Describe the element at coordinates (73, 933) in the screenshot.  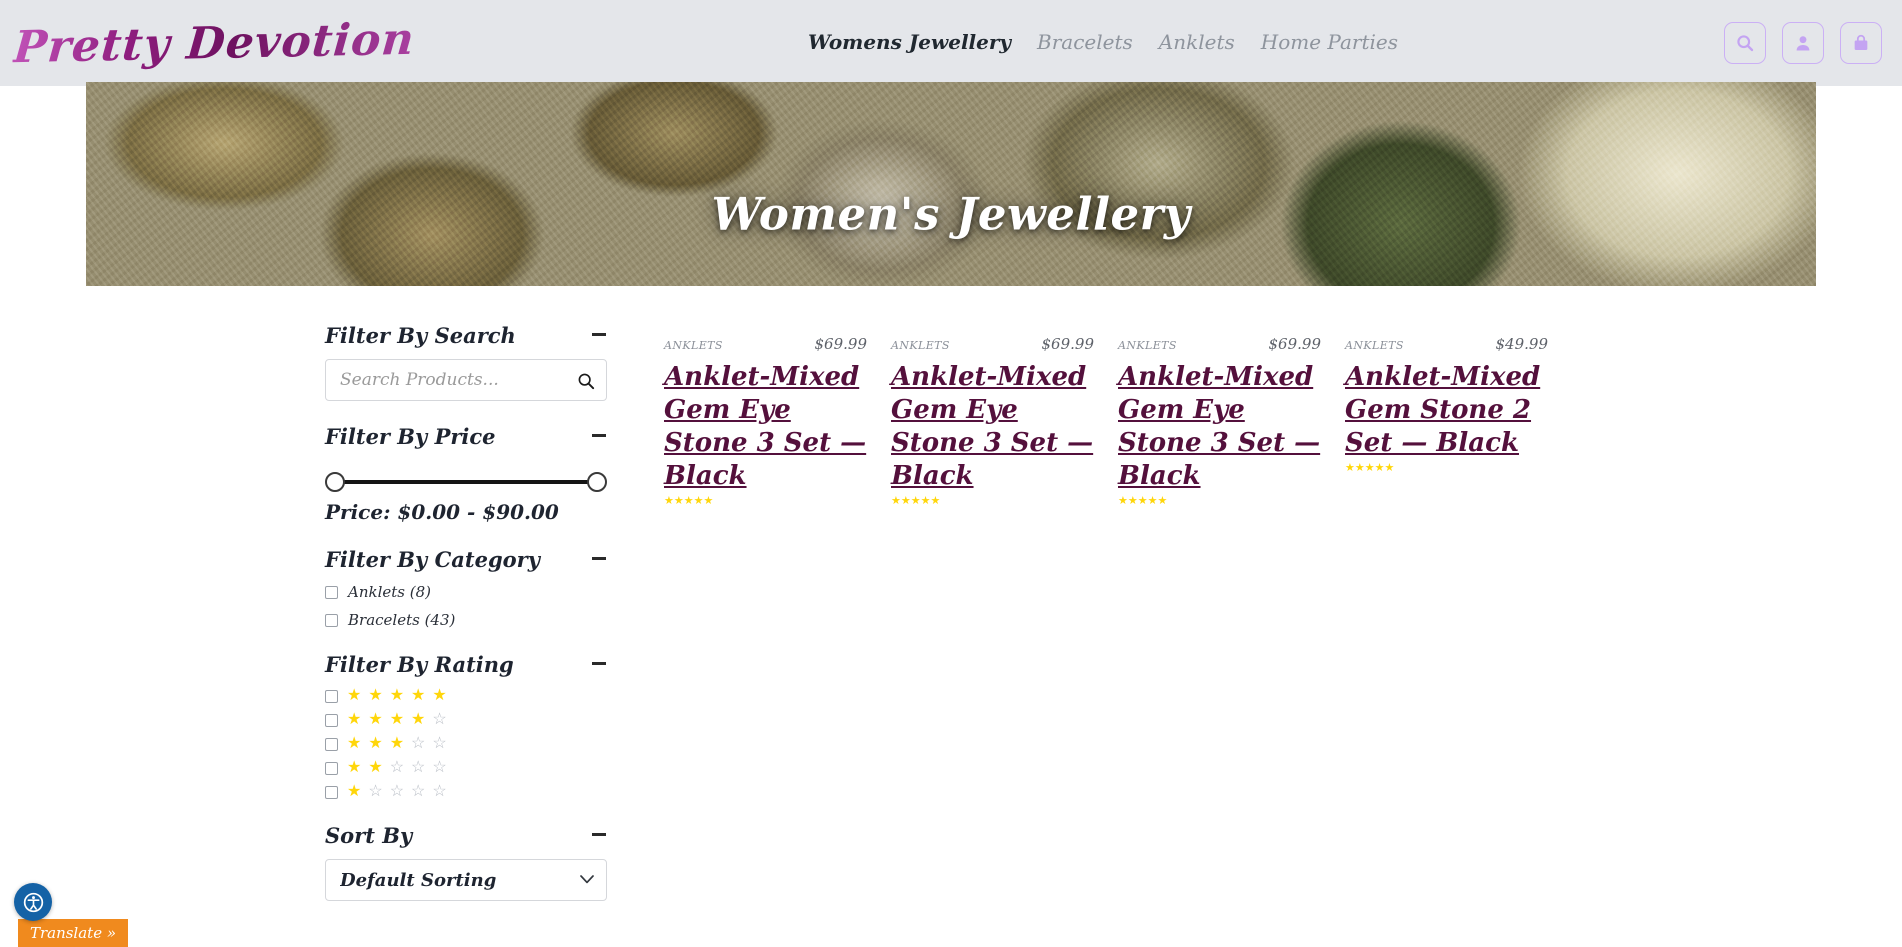
I see `translate-widget-button: Translate »` at that location.